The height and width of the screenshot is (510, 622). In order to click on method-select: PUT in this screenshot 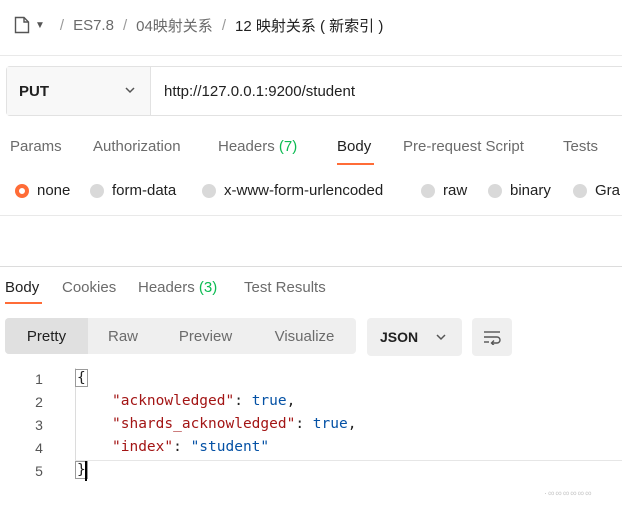, I will do `click(79, 91)`.